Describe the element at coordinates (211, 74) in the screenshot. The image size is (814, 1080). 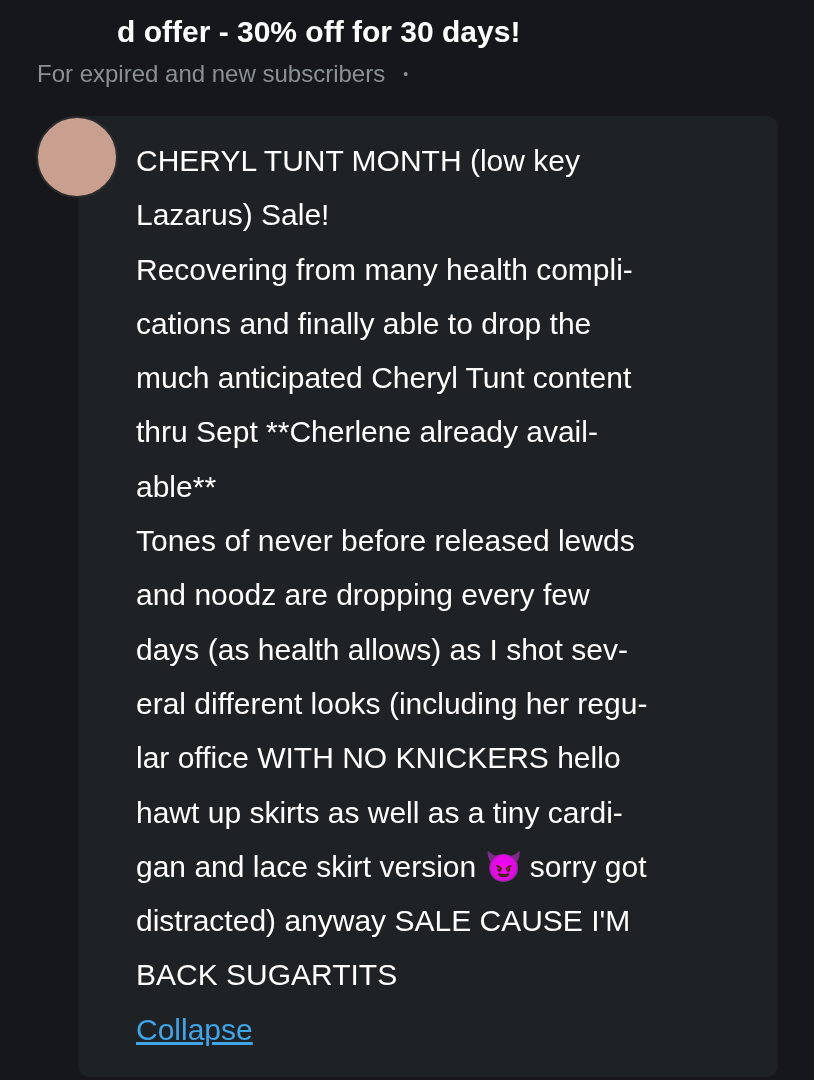
I see `offer-subtitle: For expired and new subscribers` at that location.